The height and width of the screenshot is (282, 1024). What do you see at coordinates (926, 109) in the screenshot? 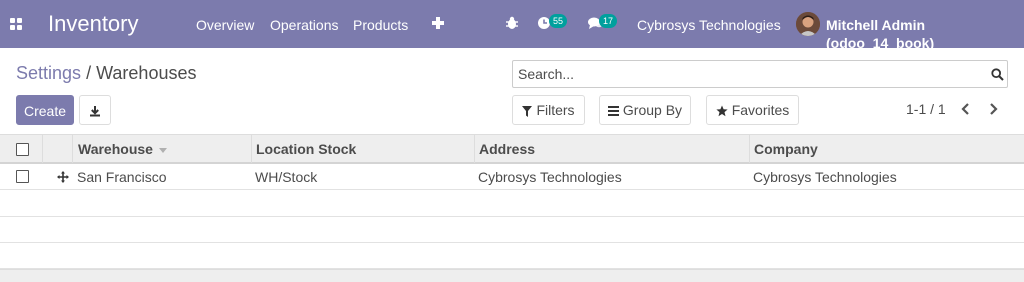
I see `pager-value: 1-1 / 1` at bounding box center [926, 109].